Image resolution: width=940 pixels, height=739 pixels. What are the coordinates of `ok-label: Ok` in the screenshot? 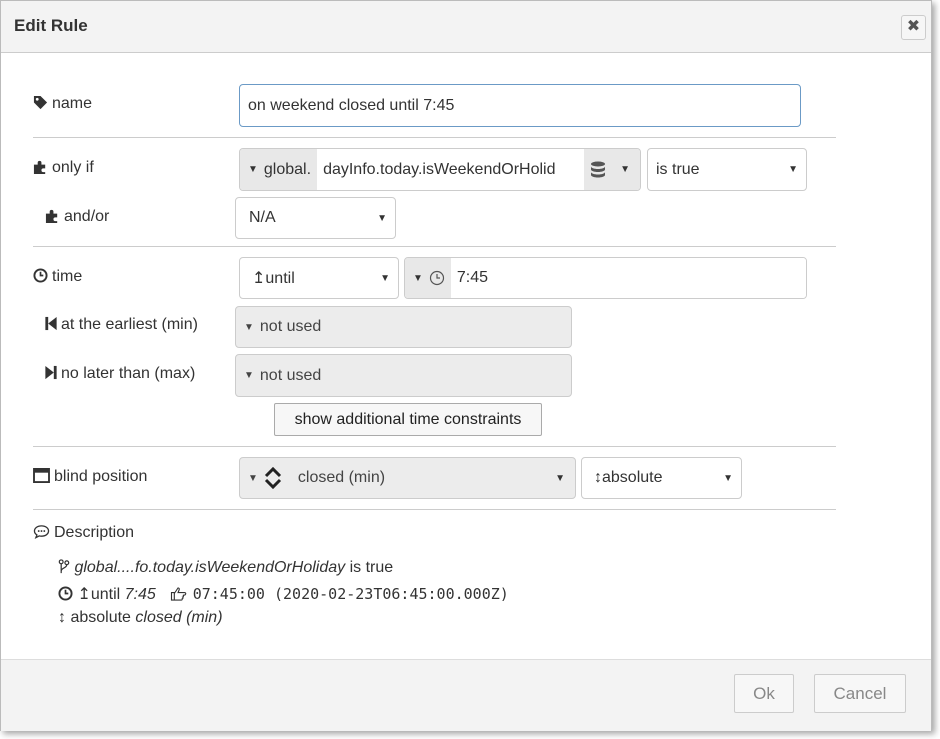 It's located at (764, 693).